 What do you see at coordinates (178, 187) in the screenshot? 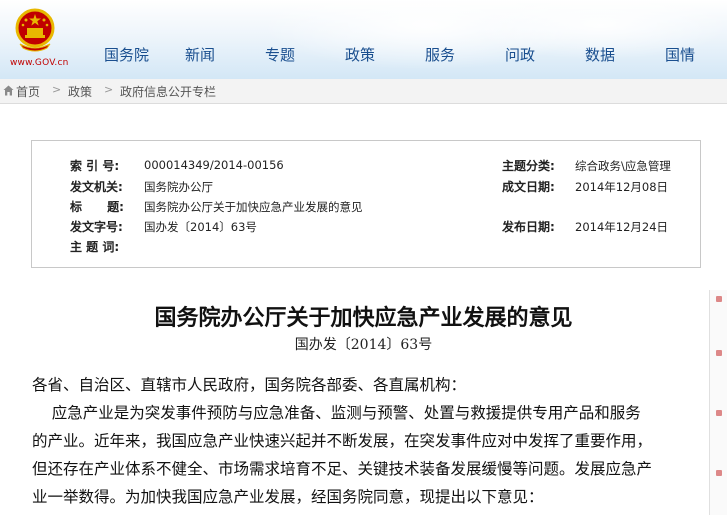
I see `issuer-value: 国务院办公厅` at bounding box center [178, 187].